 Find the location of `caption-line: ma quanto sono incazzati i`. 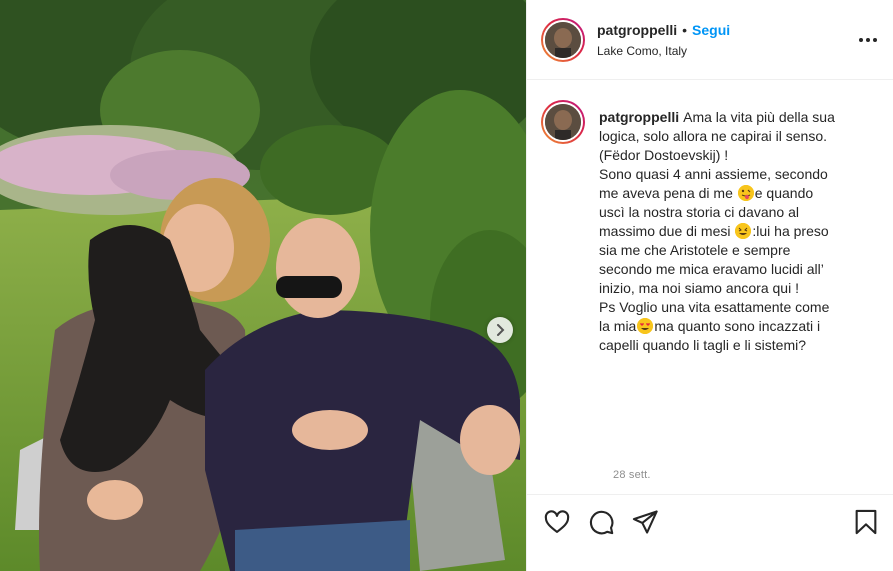

caption-line: ma quanto sono incazzati i is located at coordinates (737, 326).